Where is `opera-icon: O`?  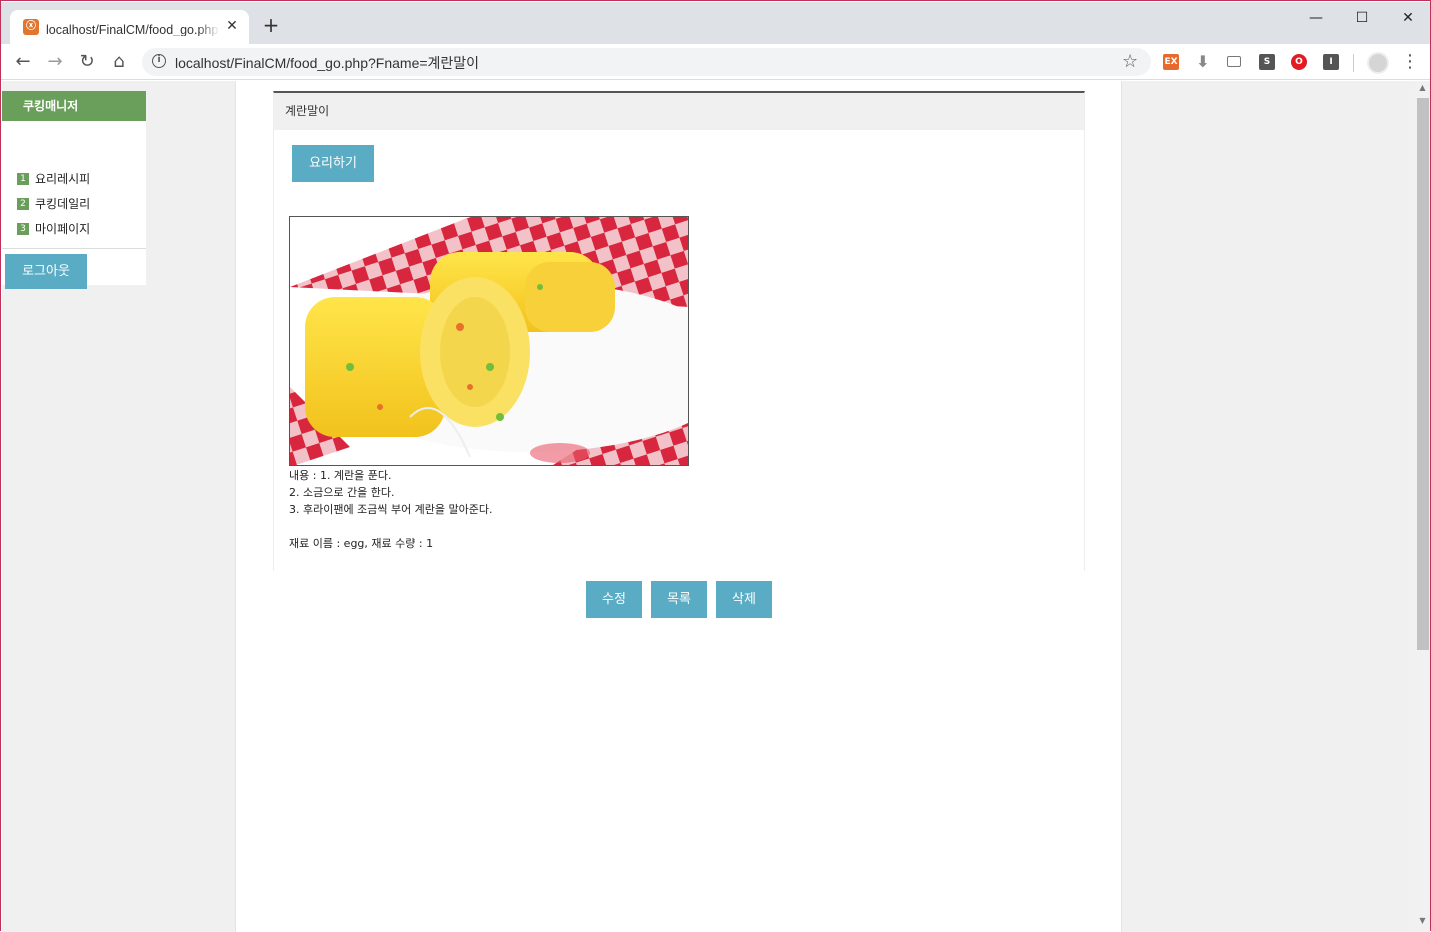
opera-icon: O is located at coordinates (1299, 62).